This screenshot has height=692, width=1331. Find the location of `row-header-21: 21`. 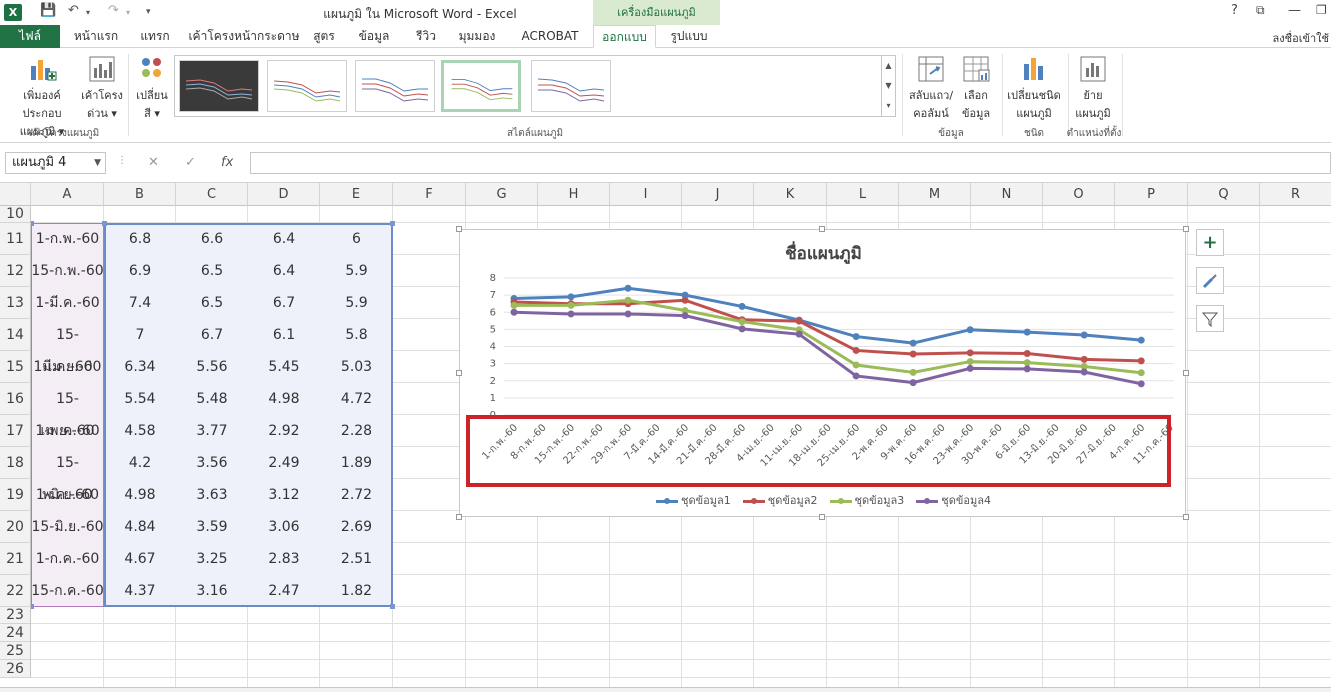

row-header-21: 21 is located at coordinates (15, 559).